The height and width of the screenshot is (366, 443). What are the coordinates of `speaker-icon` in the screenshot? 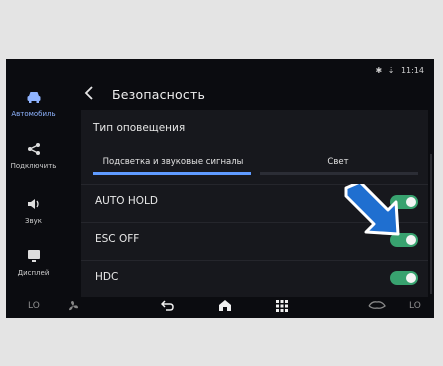 It's located at (34, 205).